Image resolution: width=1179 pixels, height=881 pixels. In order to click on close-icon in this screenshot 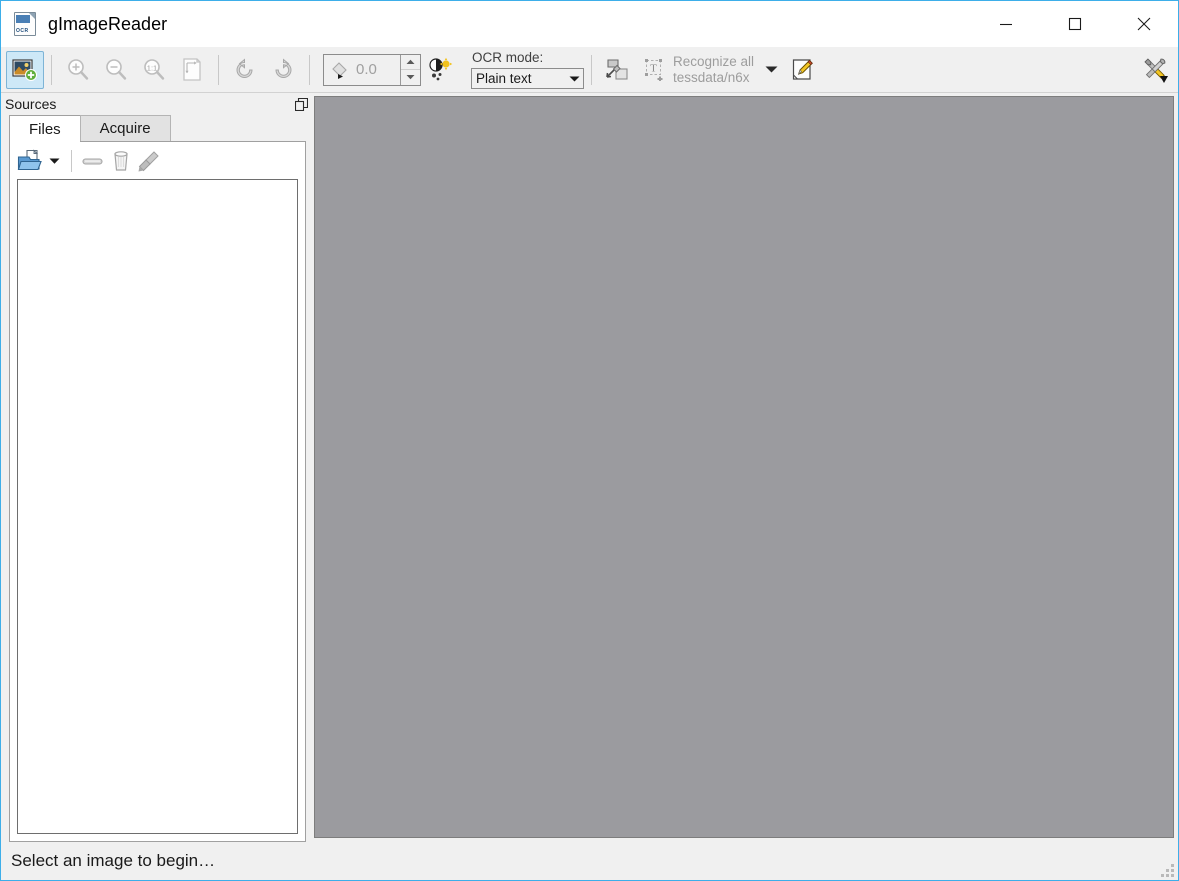, I will do `click(1143, 24)`.